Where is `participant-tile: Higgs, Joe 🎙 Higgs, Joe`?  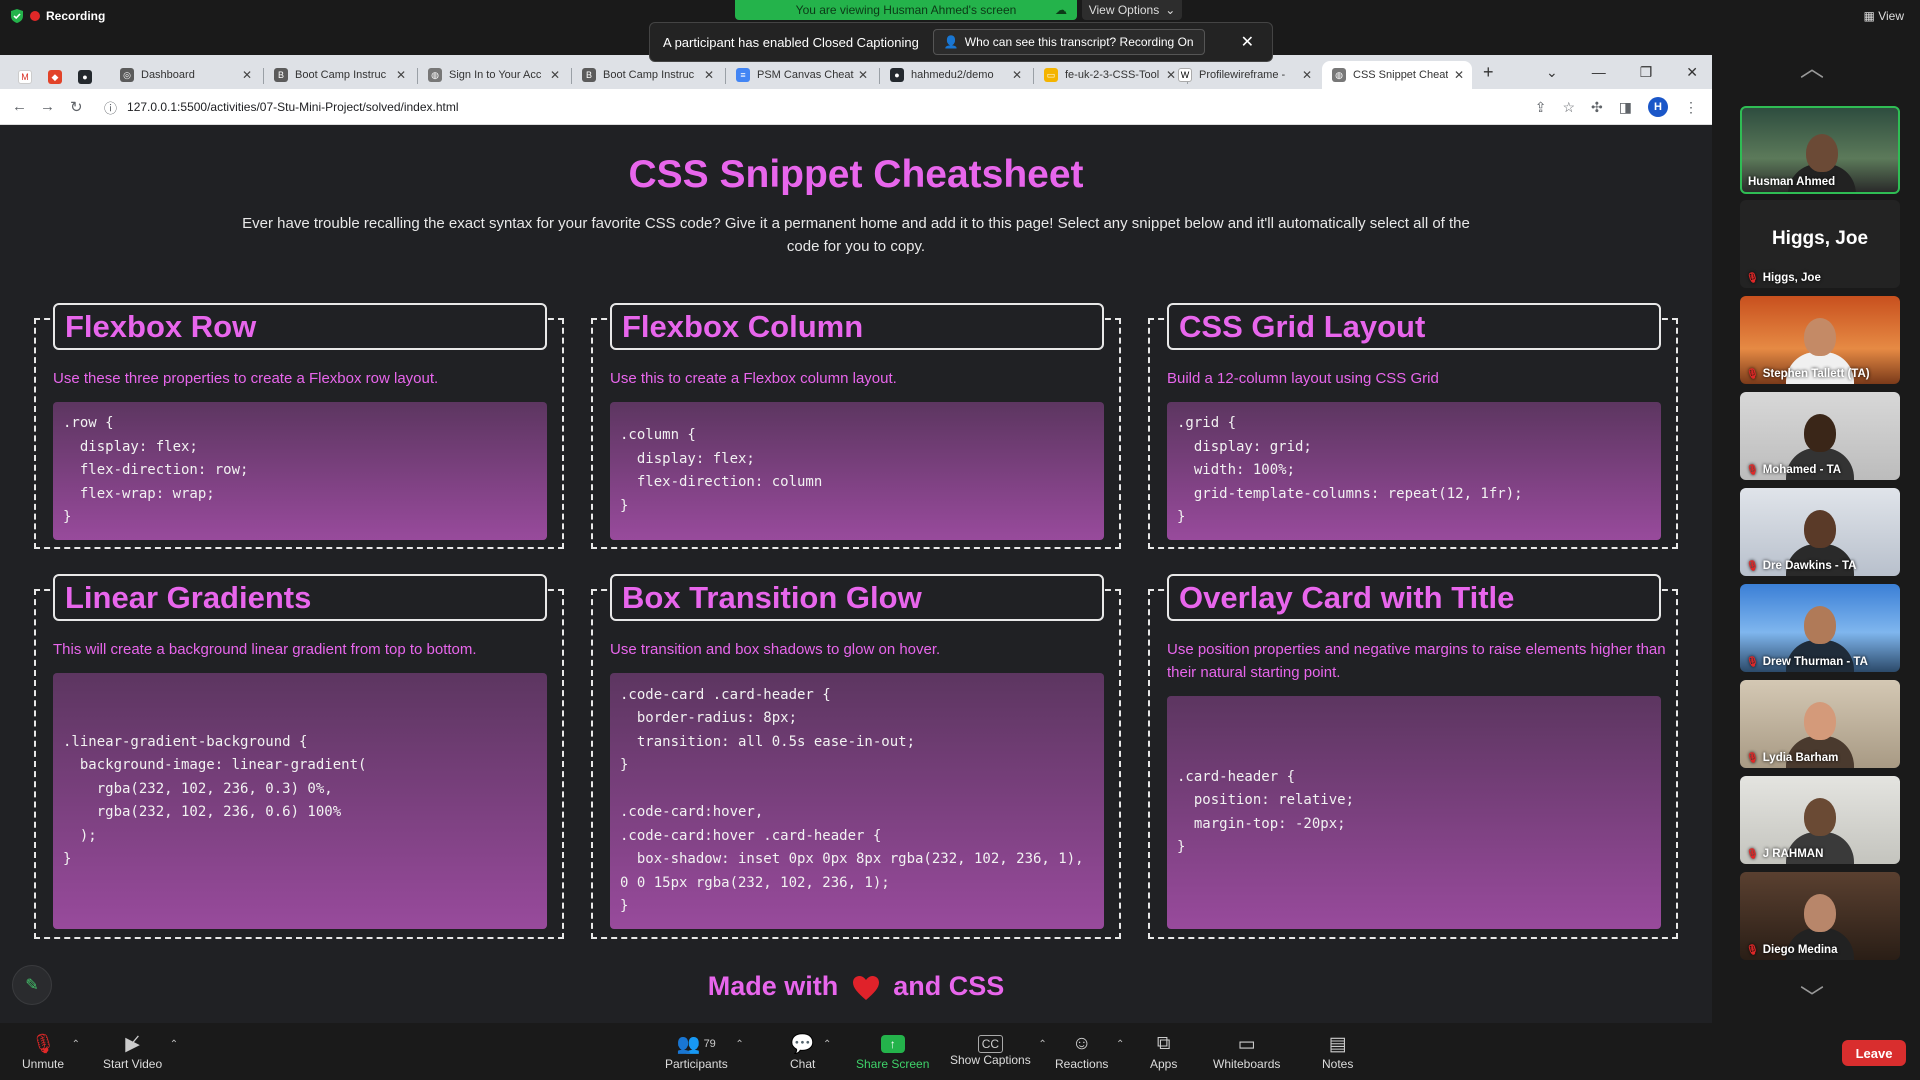
participant-tile: Higgs, Joe 🎙 Higgs, Joe is located at coordinates (1820, 244).